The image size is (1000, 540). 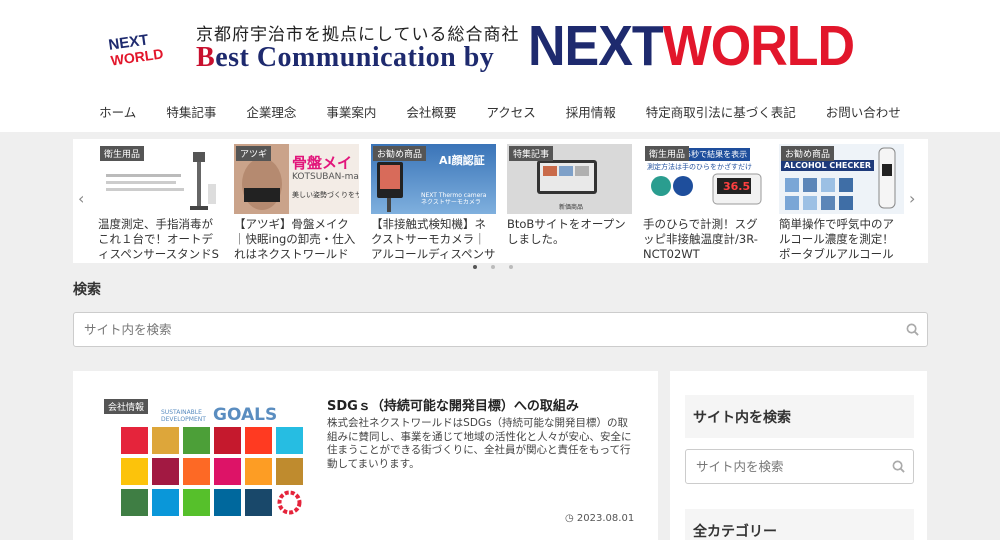 What do you see at coordinates (700, 239) in the screenshot?
I see `card-title: 手のひらで計測！スグッピ非接触温度計/3R-NCT02WT` at bounding box center [700, 239].